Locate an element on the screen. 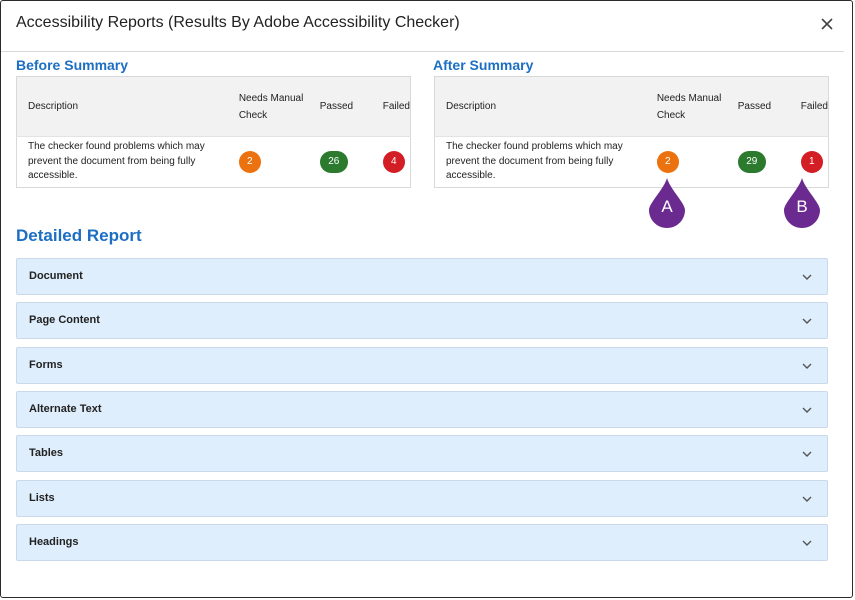 The height and width of the screenshot is (600, 855). after-summary-title: After Summary is located at coordinates (483, 65).